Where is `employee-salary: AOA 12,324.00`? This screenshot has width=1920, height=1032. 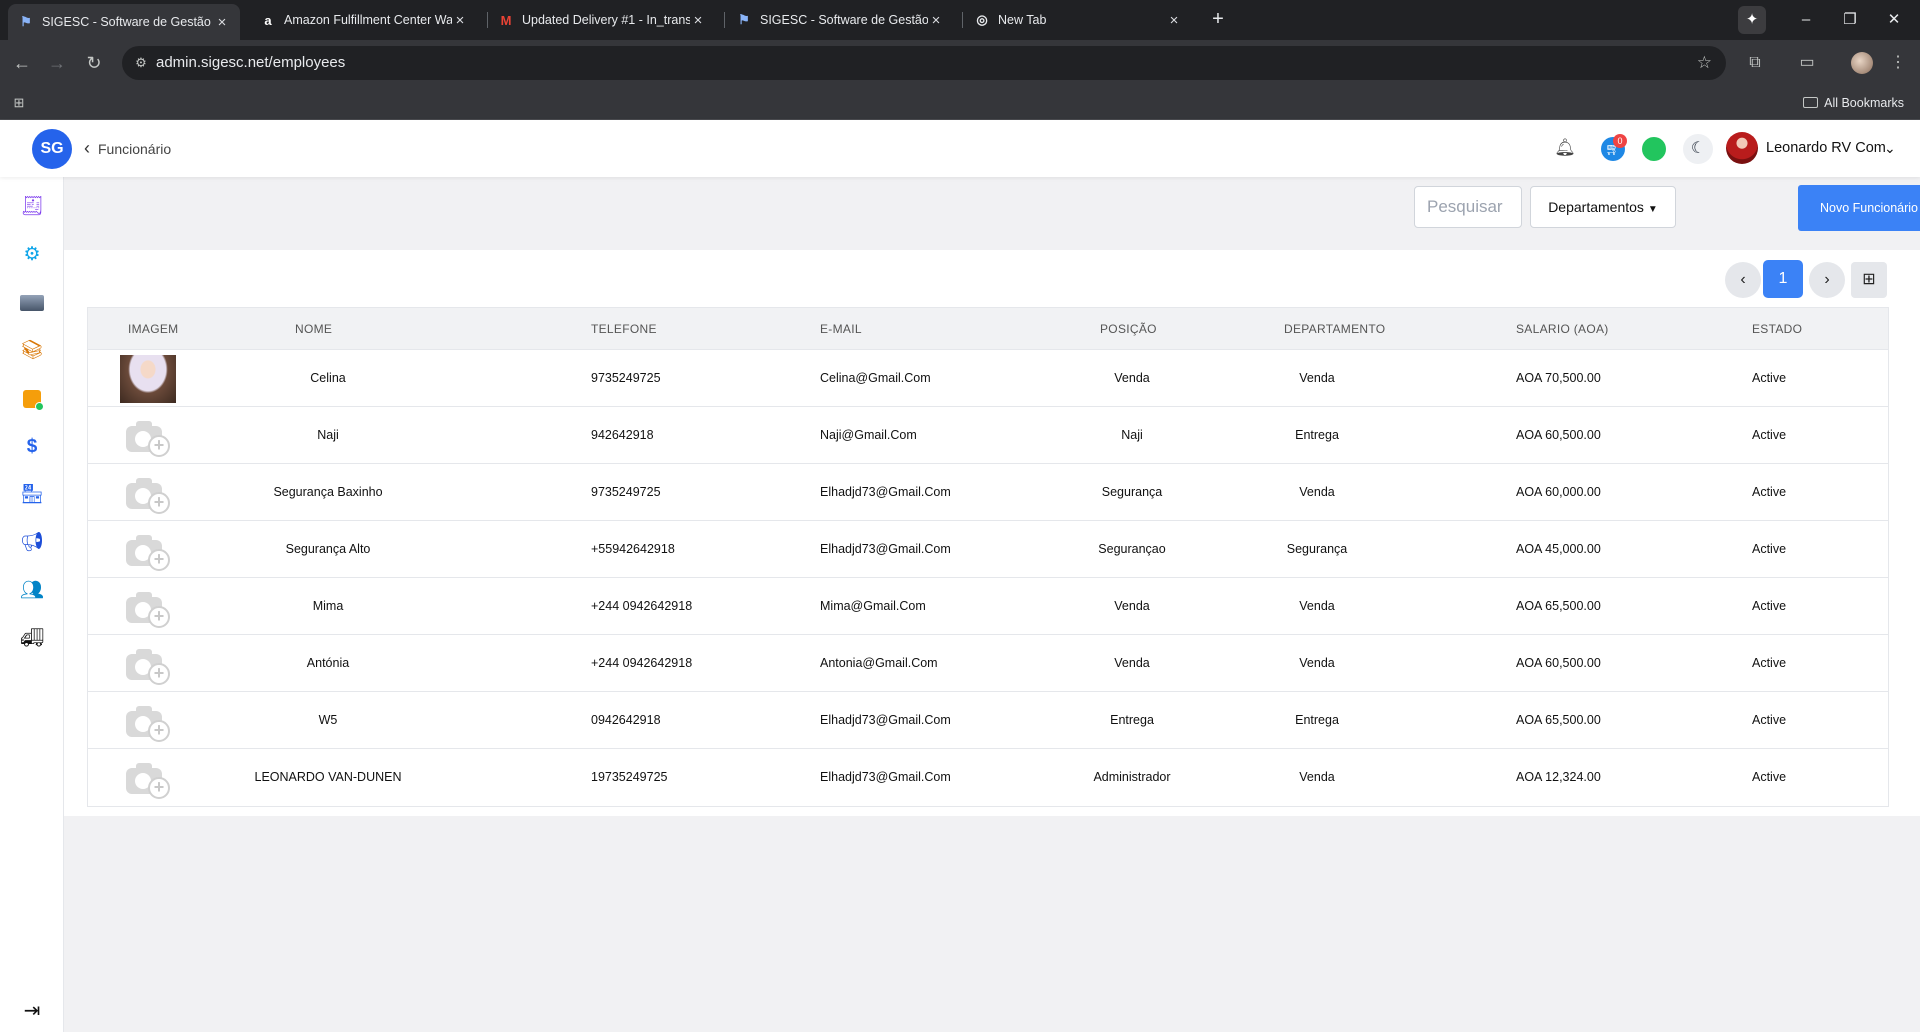
employee-salary: AOA 12,324.00 is located at coordinates (1558, 777).